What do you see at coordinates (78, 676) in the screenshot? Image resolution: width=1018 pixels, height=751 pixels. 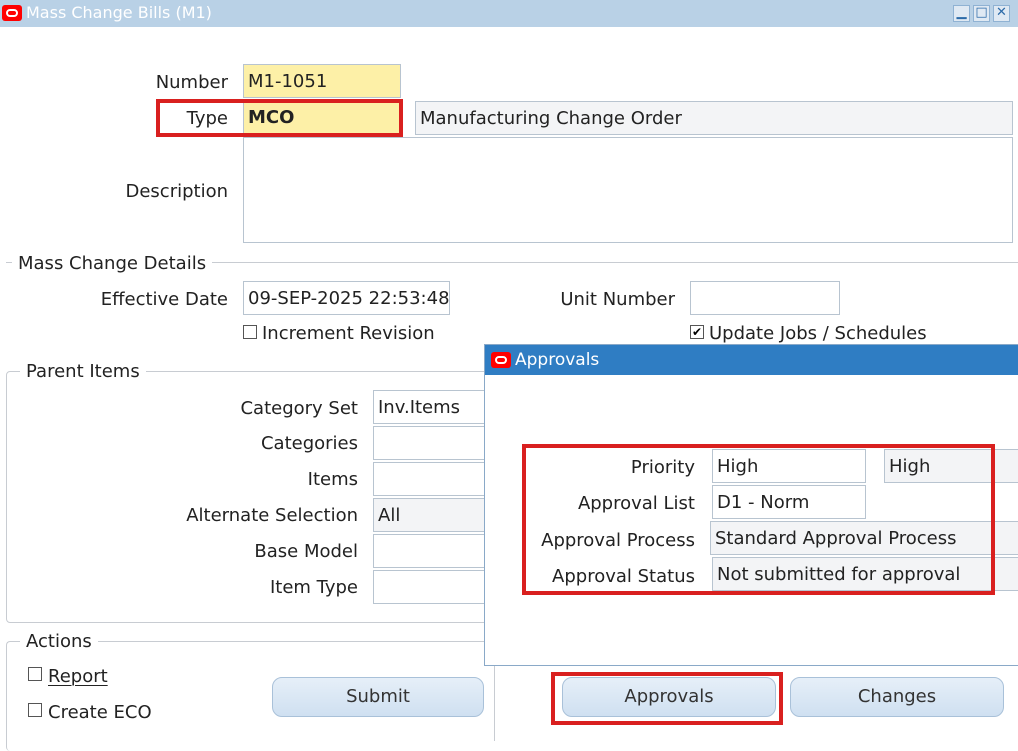 I see `report-label: Report` at bounding box center [78, 676].